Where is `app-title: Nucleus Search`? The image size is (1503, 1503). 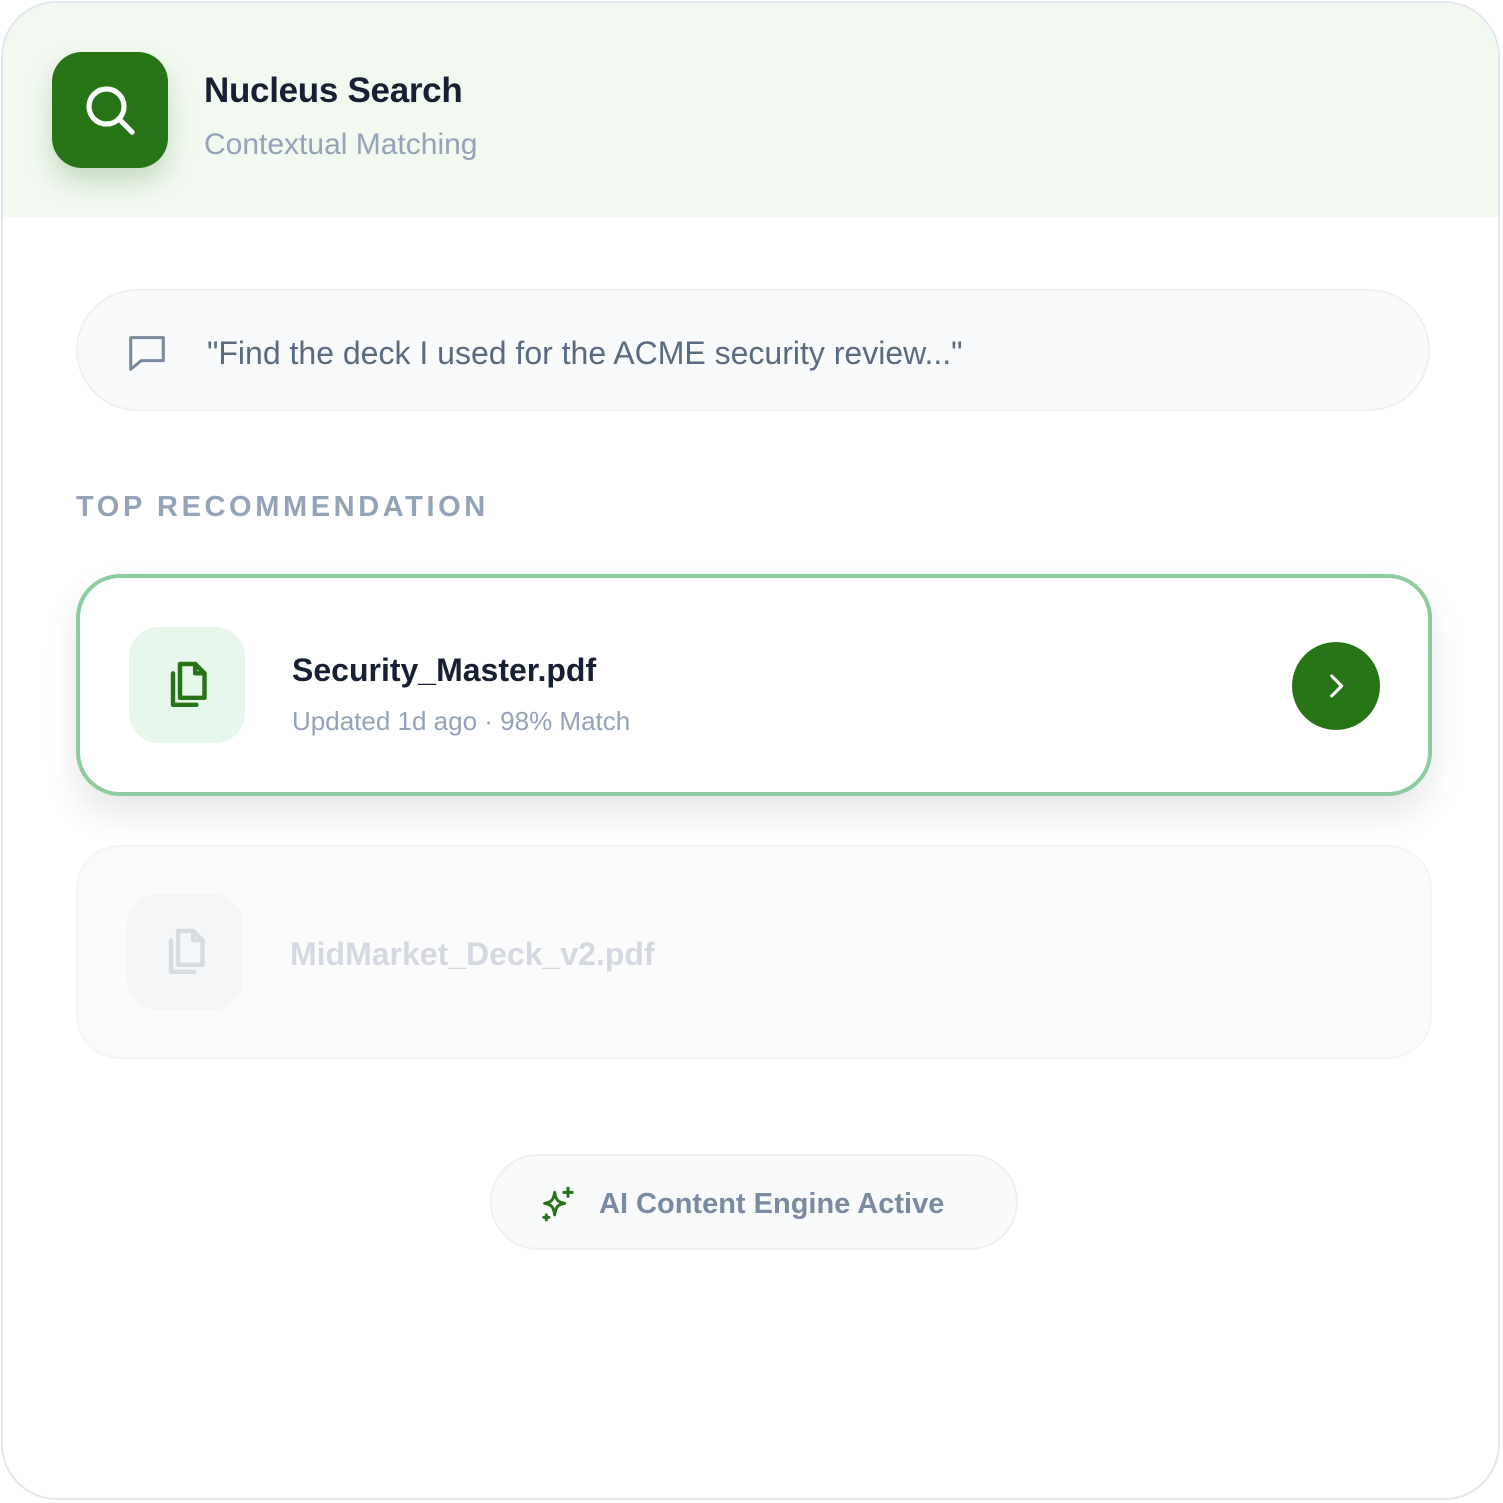 app-title: Nucleus Search is located at coordinates (333, 90).